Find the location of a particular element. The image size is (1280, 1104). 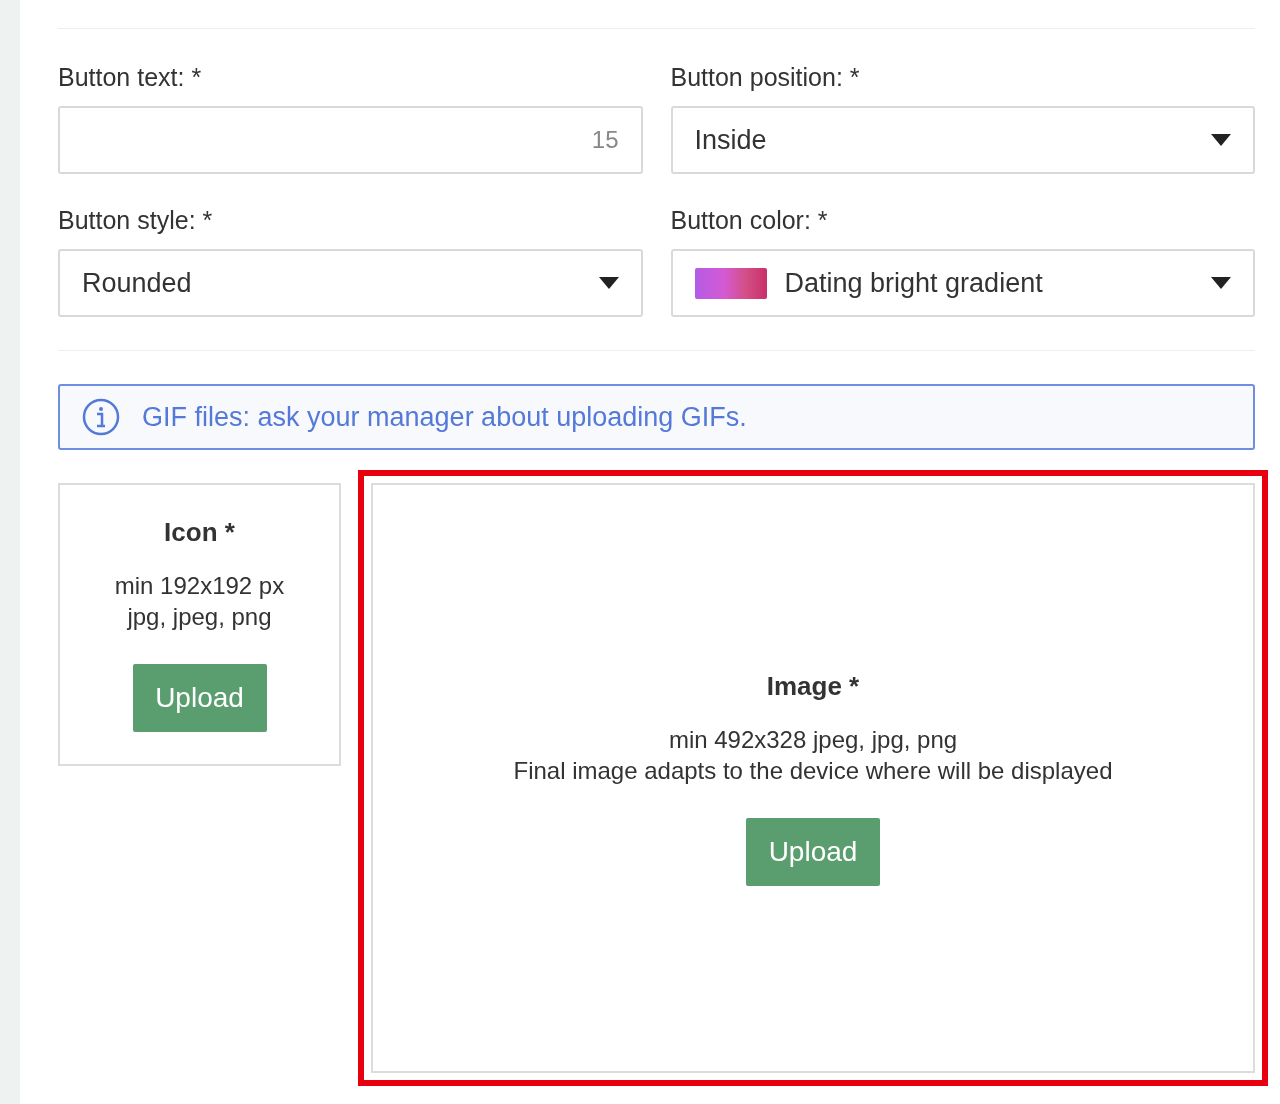

info-text: GIF files: ask your manager about uploading GIFs. is located at coordinates (444, 417).